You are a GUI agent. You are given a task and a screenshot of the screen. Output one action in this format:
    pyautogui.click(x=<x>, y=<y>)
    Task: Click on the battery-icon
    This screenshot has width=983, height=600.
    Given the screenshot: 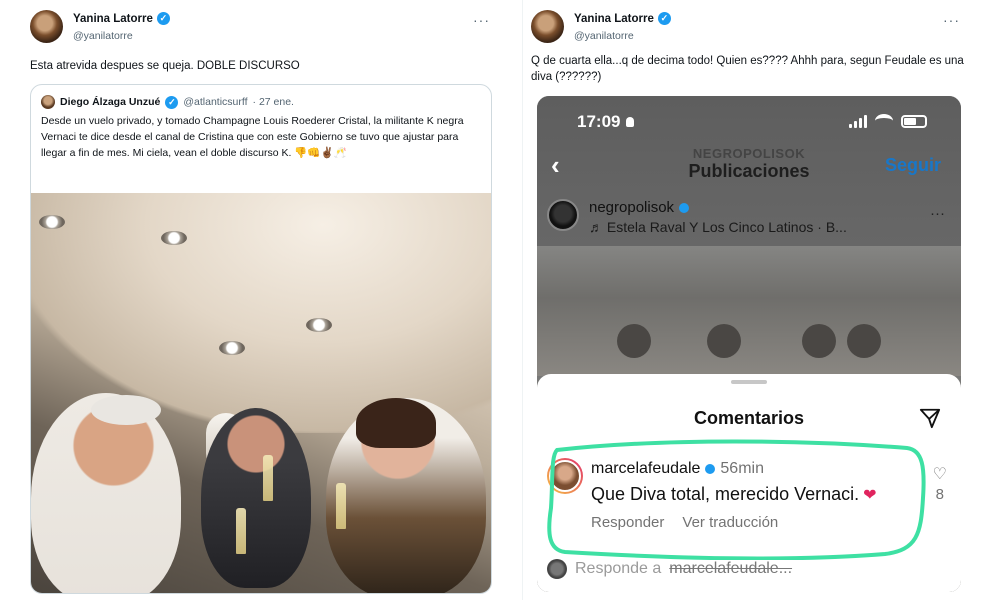 What is the action you would take?
    pyautogui.click(x=914, y=121)
    